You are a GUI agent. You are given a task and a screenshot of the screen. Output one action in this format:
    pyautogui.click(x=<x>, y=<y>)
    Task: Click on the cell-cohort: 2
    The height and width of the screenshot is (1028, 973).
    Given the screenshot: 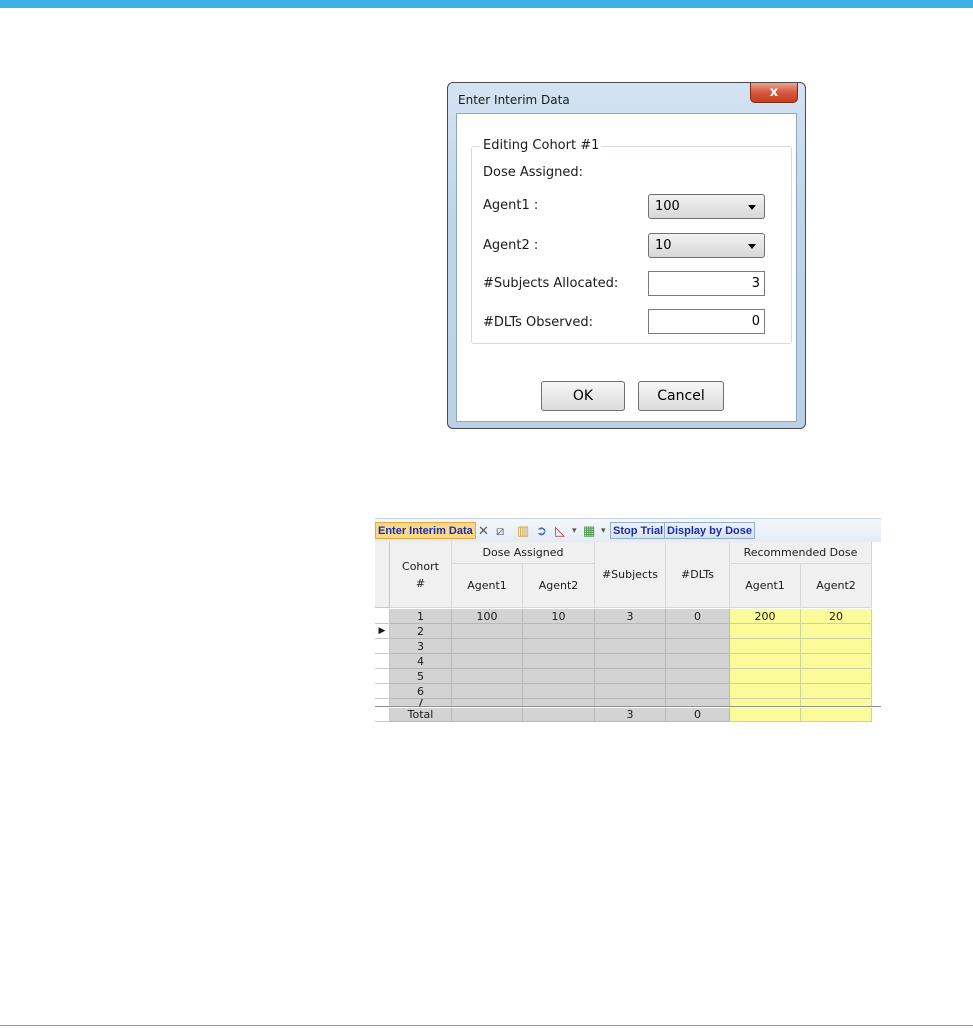 What is the action you would take?
    pyautogui.click(x=421, y=631)
    